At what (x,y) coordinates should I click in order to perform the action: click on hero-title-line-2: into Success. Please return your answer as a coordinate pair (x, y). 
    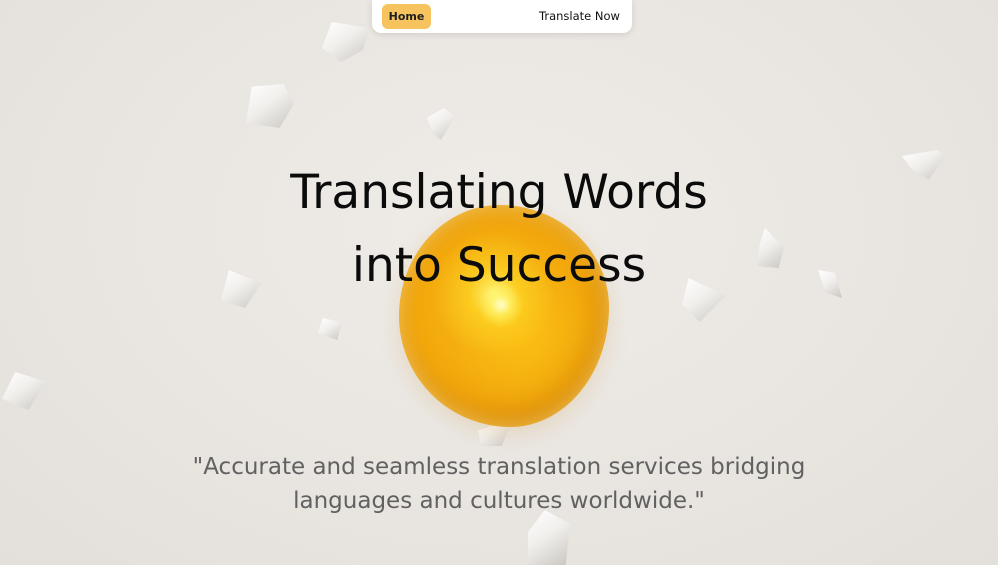
    Looking at the image, I should click on (499, 265).